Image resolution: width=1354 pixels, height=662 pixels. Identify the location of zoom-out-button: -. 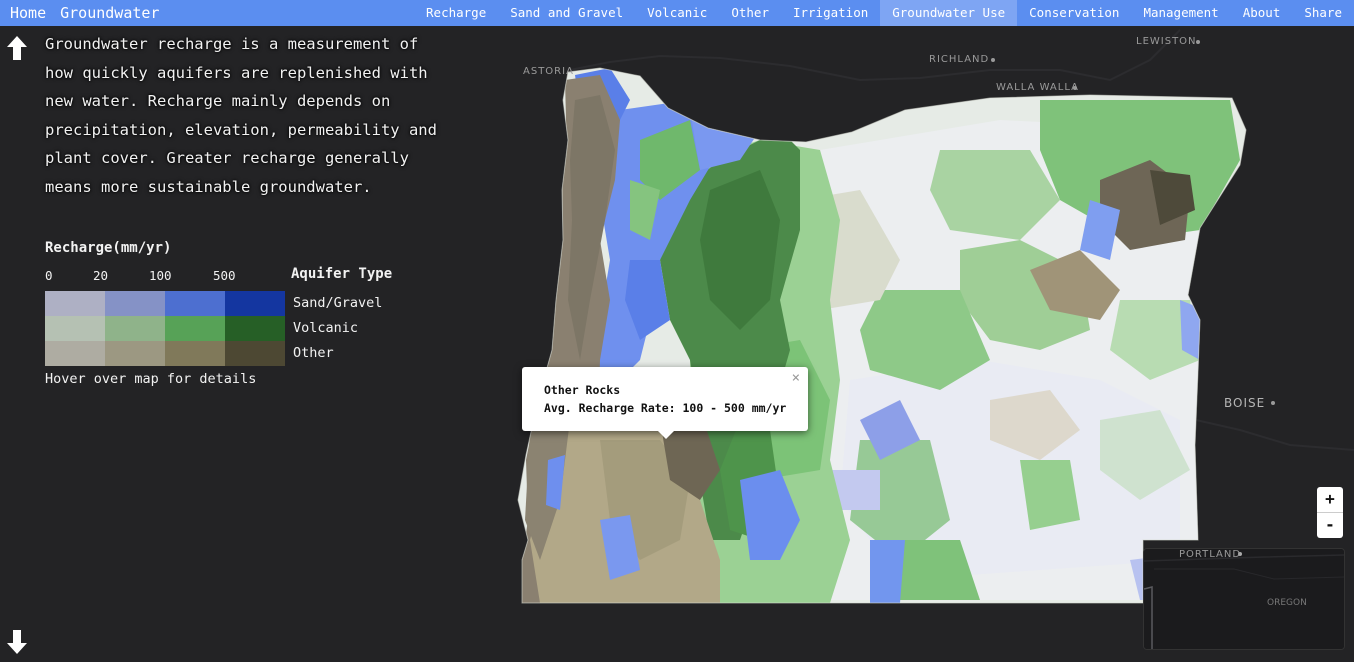
(1330, 525).